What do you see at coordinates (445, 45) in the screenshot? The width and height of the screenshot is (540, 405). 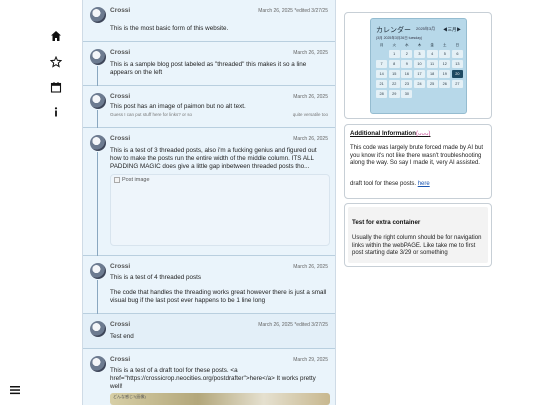 I see `calendar-weekday: 土` at bounding box center [445, 45].